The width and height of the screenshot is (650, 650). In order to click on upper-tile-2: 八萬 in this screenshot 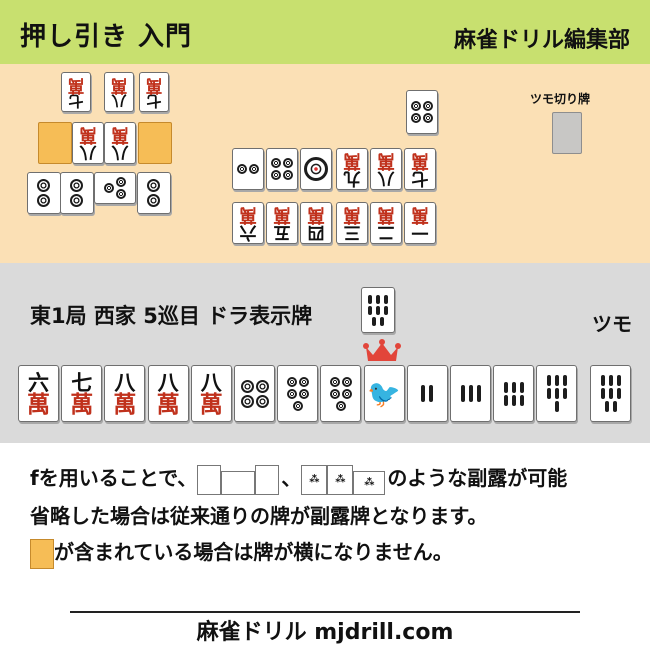, I will do `click(119, 92)`.